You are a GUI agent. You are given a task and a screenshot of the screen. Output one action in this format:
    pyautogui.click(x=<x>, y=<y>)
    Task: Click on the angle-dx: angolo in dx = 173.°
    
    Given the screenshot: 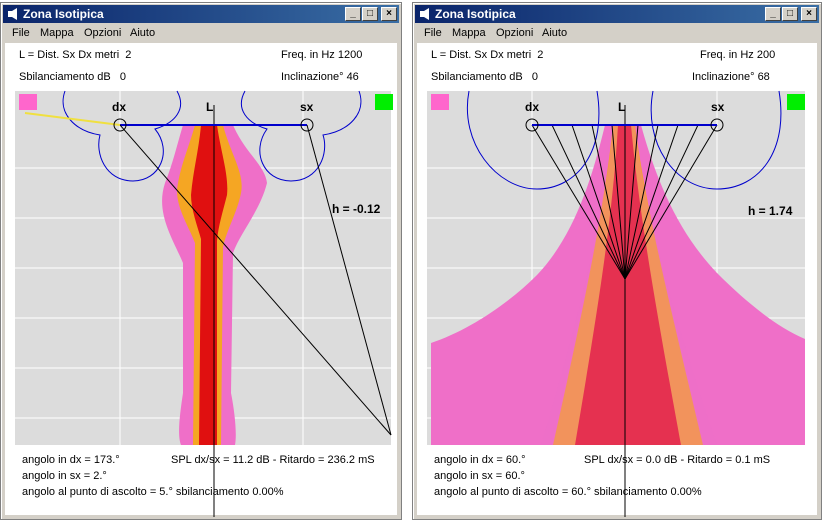 What is the action you would take?
    pyautogui.click(x=71, y=460)
    